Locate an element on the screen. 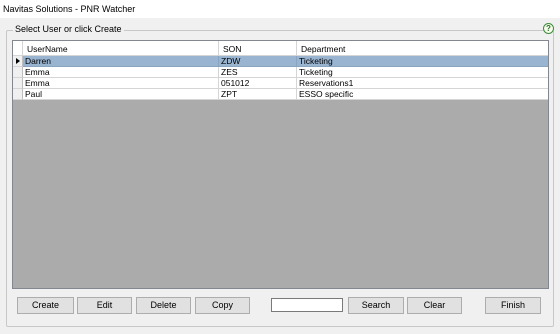 The image size is (560, 334). column-header-son: SON is located at coordinates (258, 48).